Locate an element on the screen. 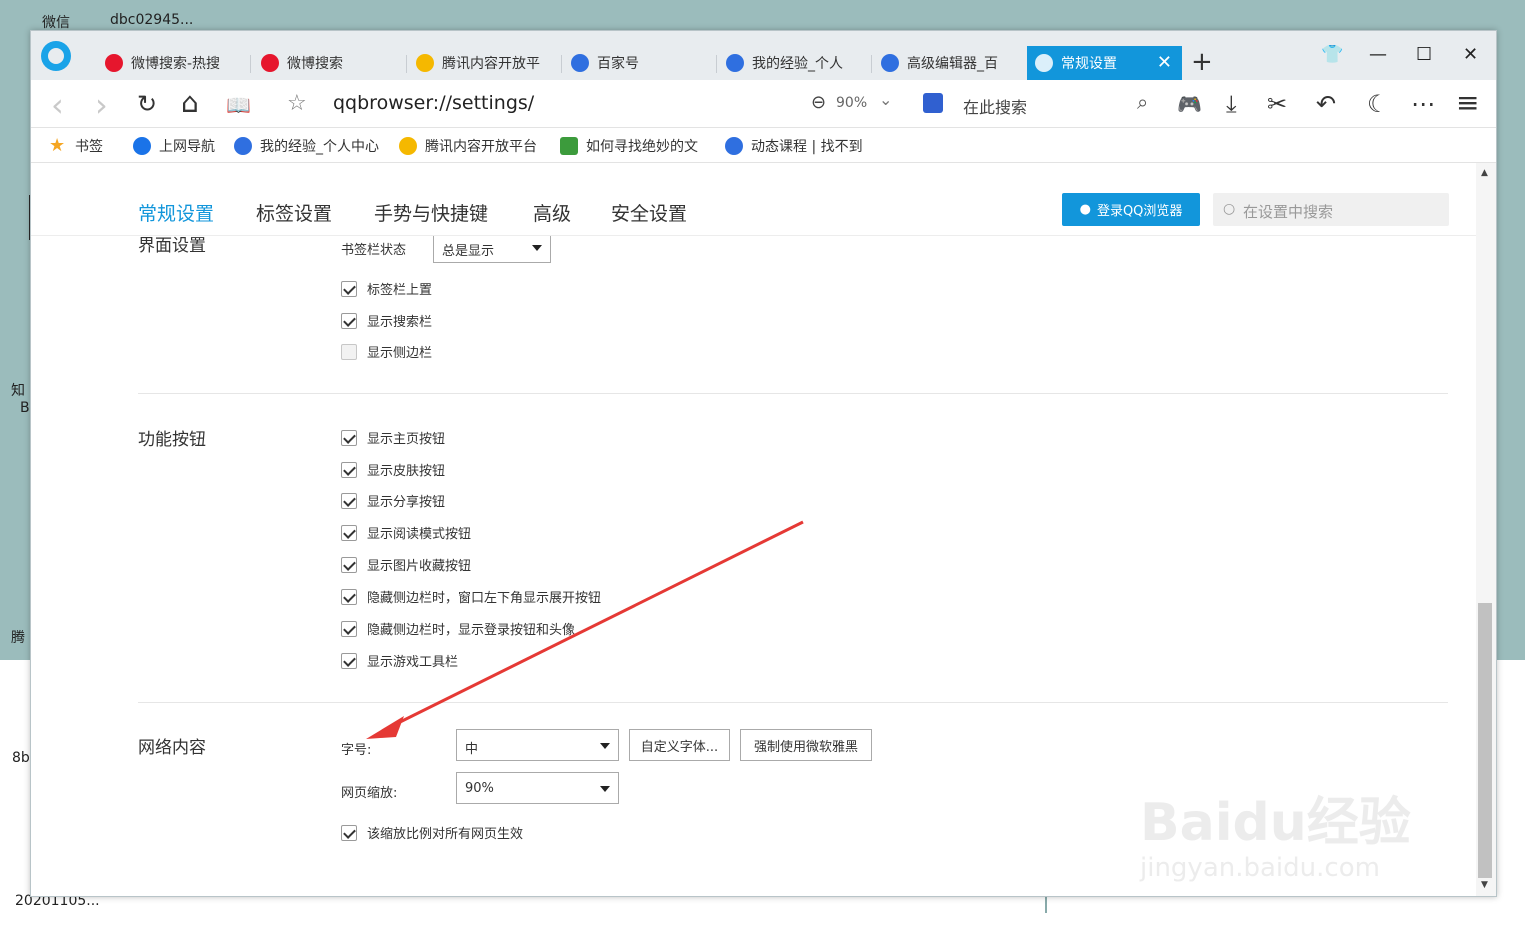 The image size is (1525, 925). close-window-button: ✕ is located at coordinates (1470, 54).